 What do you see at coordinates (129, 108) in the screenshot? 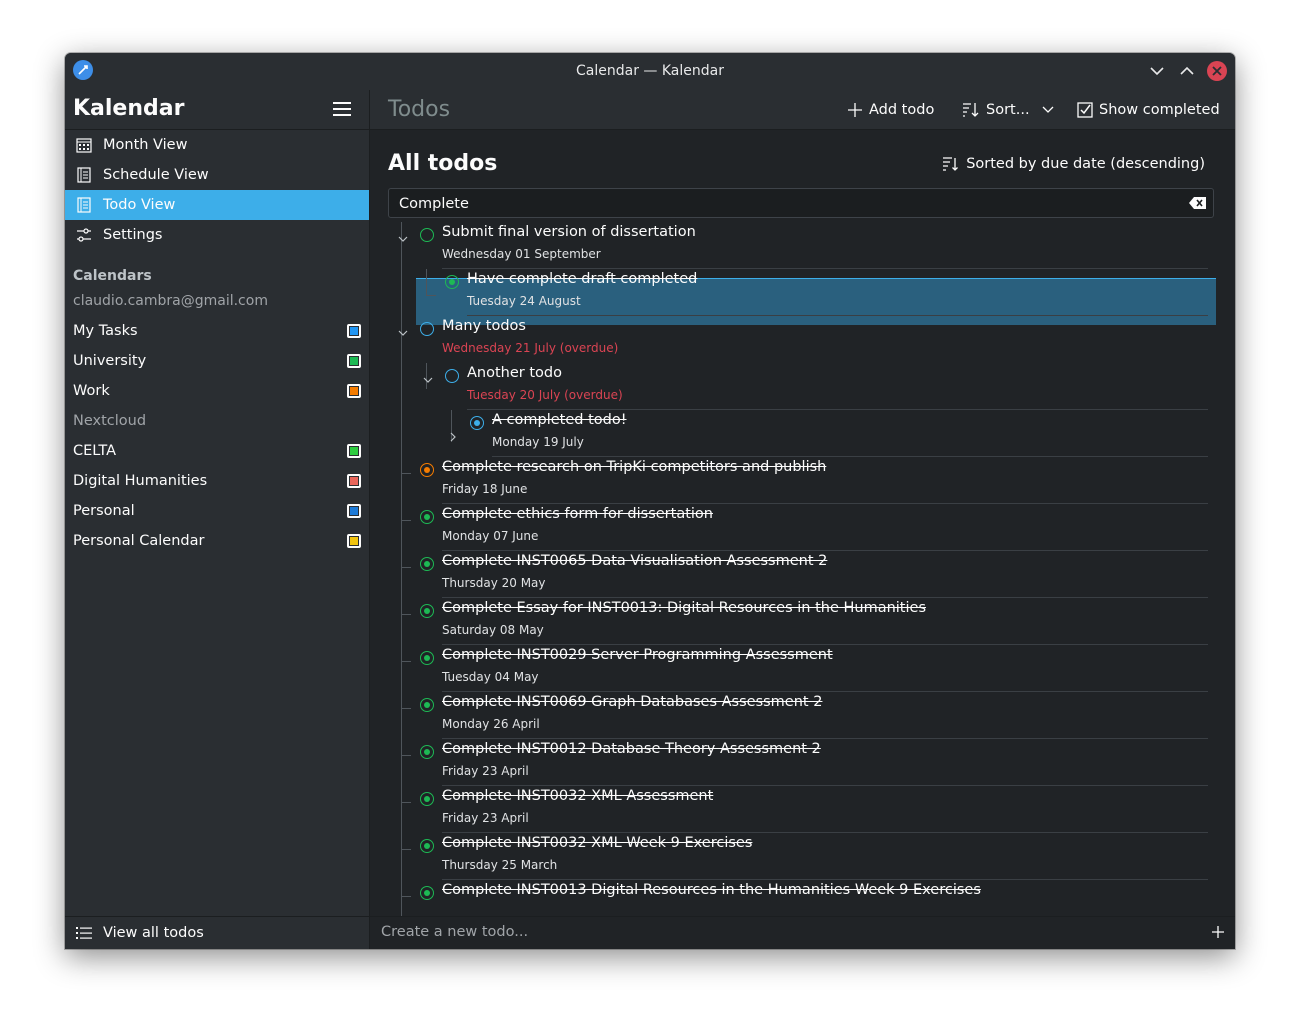
I see `sidebar-title: Kalendar` at bounding box center [129, 108].